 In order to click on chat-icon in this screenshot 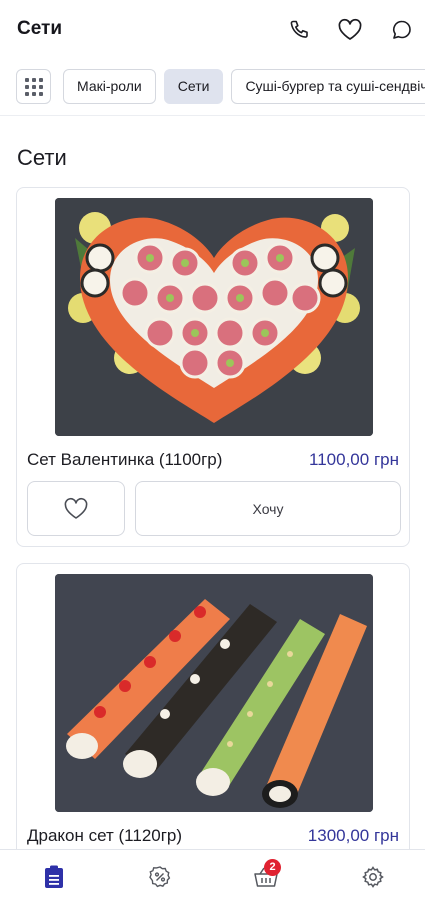, I will do `click(402, 30)`.